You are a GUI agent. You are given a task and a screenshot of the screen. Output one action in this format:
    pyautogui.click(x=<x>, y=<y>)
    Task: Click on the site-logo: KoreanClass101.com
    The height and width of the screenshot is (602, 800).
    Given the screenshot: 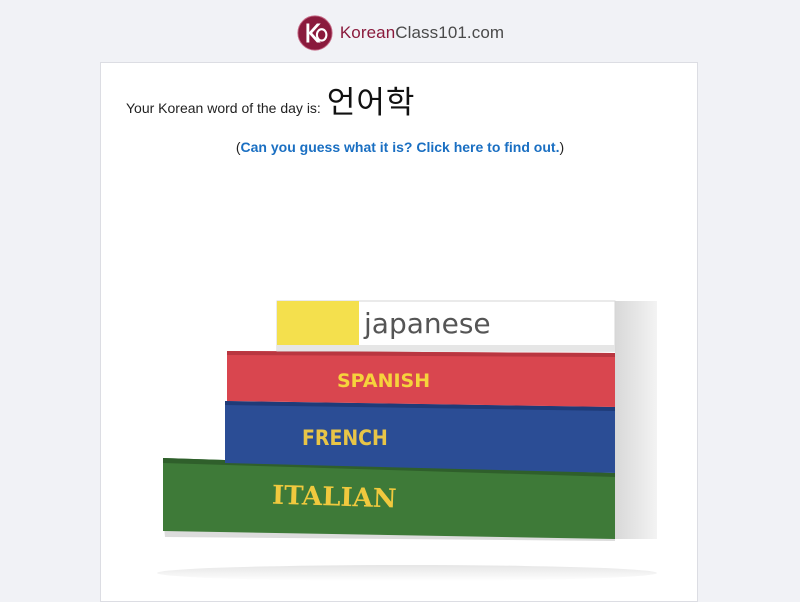 What is the action you would take?
    pyautogui.click(x=400, y=33)
    